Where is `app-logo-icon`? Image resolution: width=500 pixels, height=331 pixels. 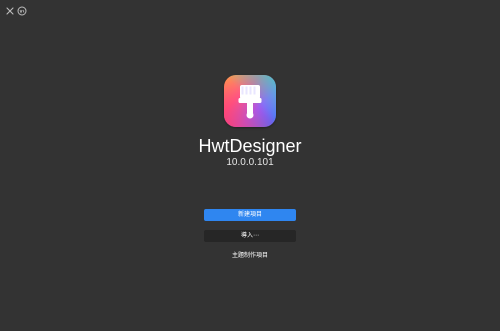 app-logo-icon is located at coordinates (250, 101).